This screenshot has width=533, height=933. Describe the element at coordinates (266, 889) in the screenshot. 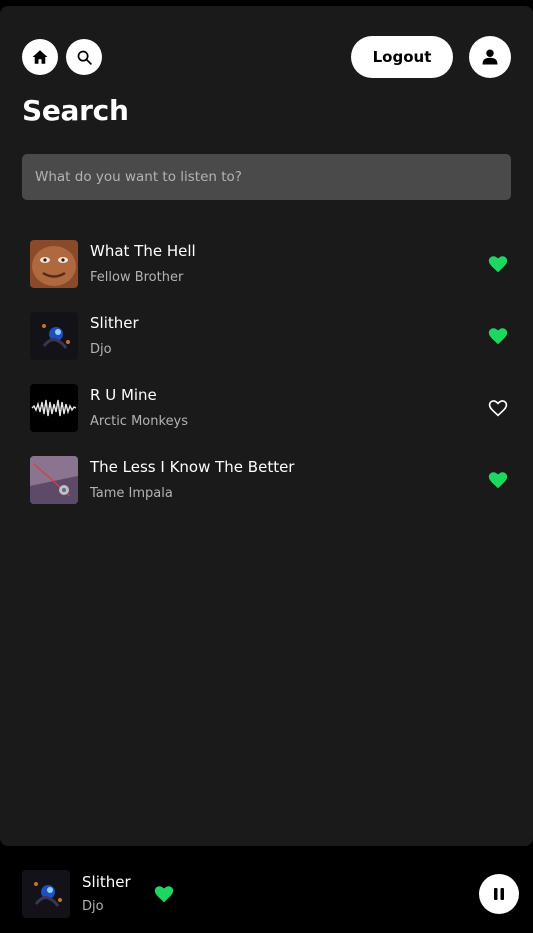

I see `now-playing-bar: Slither Djo` at that location.